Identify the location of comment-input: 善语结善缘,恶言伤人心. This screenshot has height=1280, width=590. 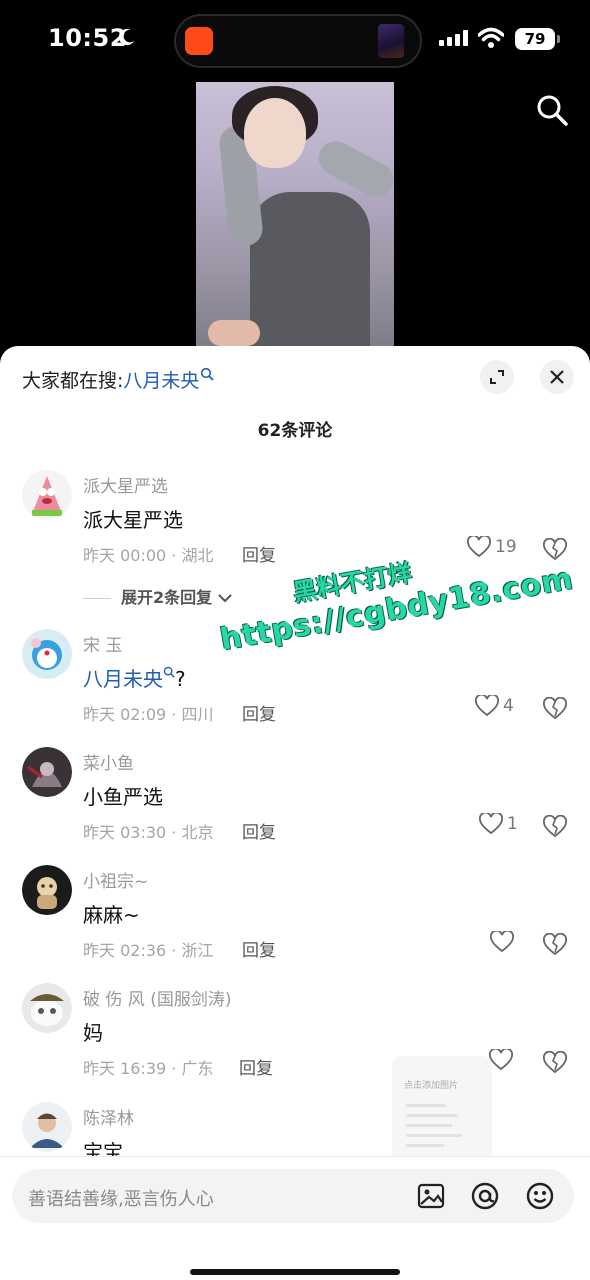
(293, 1196).